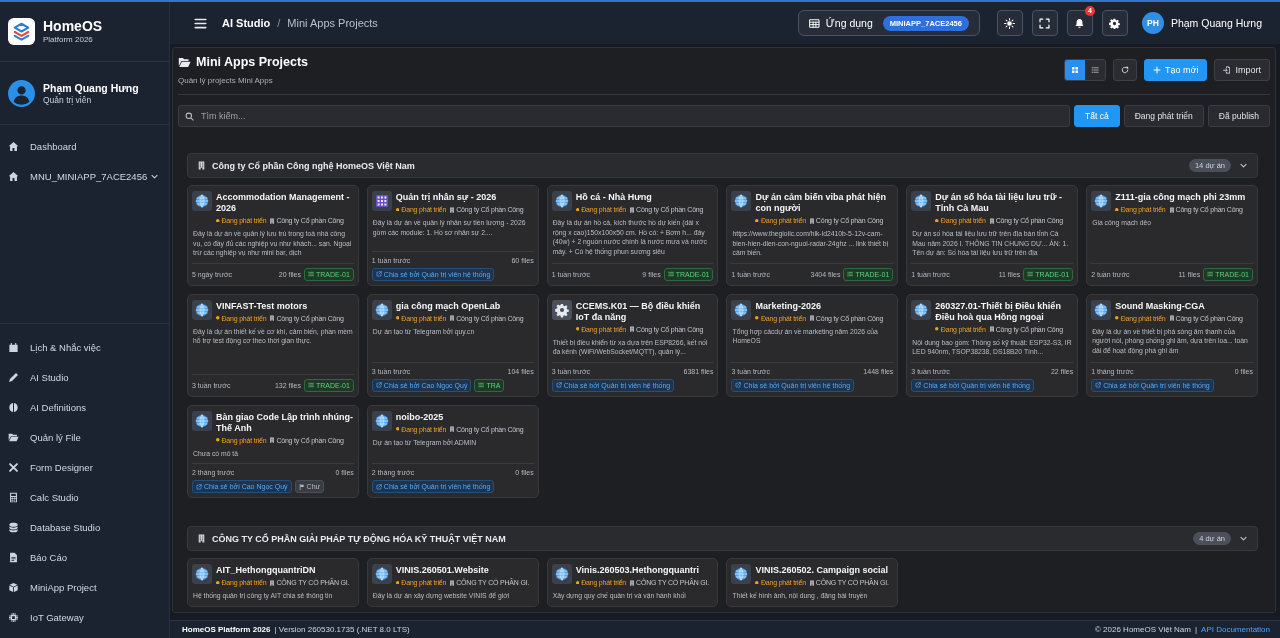  I want to click on database-icon, so click(13, 527).